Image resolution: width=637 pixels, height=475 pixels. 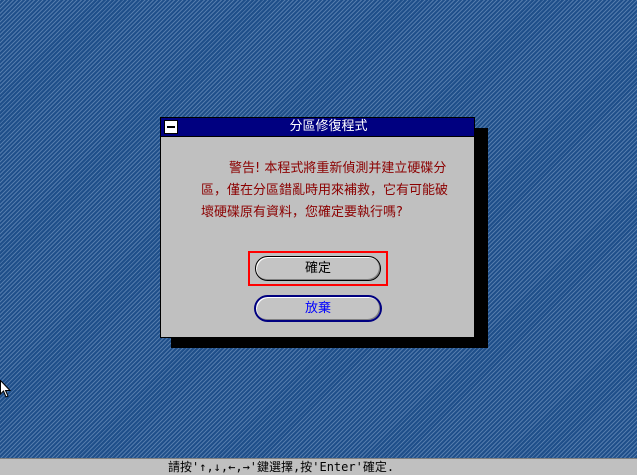 I want to click on system-menu-icon, so click(x=171, y=127).